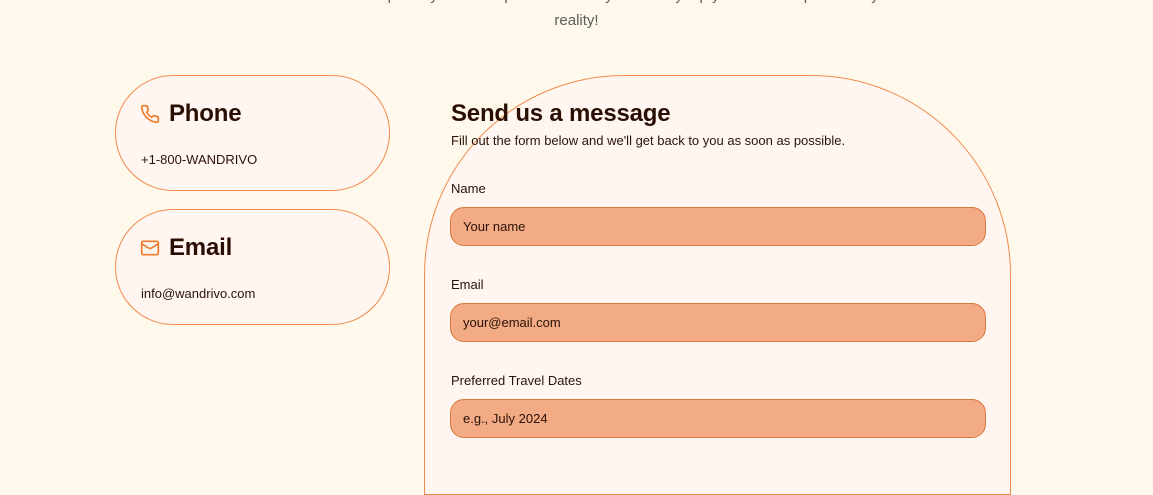 Image resolution: width=1153 pixels, height=495 pixels. What do you see at coordinates (468, 188) in the screenshot?
I see `name-field-label: Name` at bounding box center [468, 188].